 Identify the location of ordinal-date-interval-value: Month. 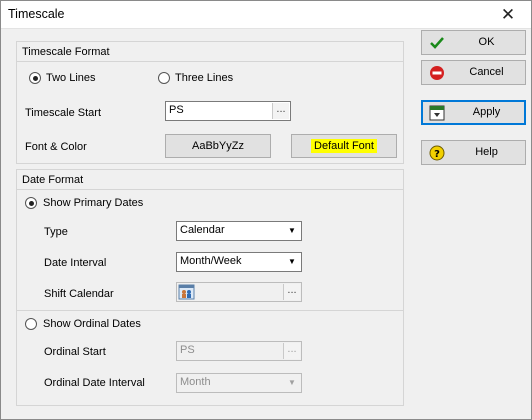
(195, 382).